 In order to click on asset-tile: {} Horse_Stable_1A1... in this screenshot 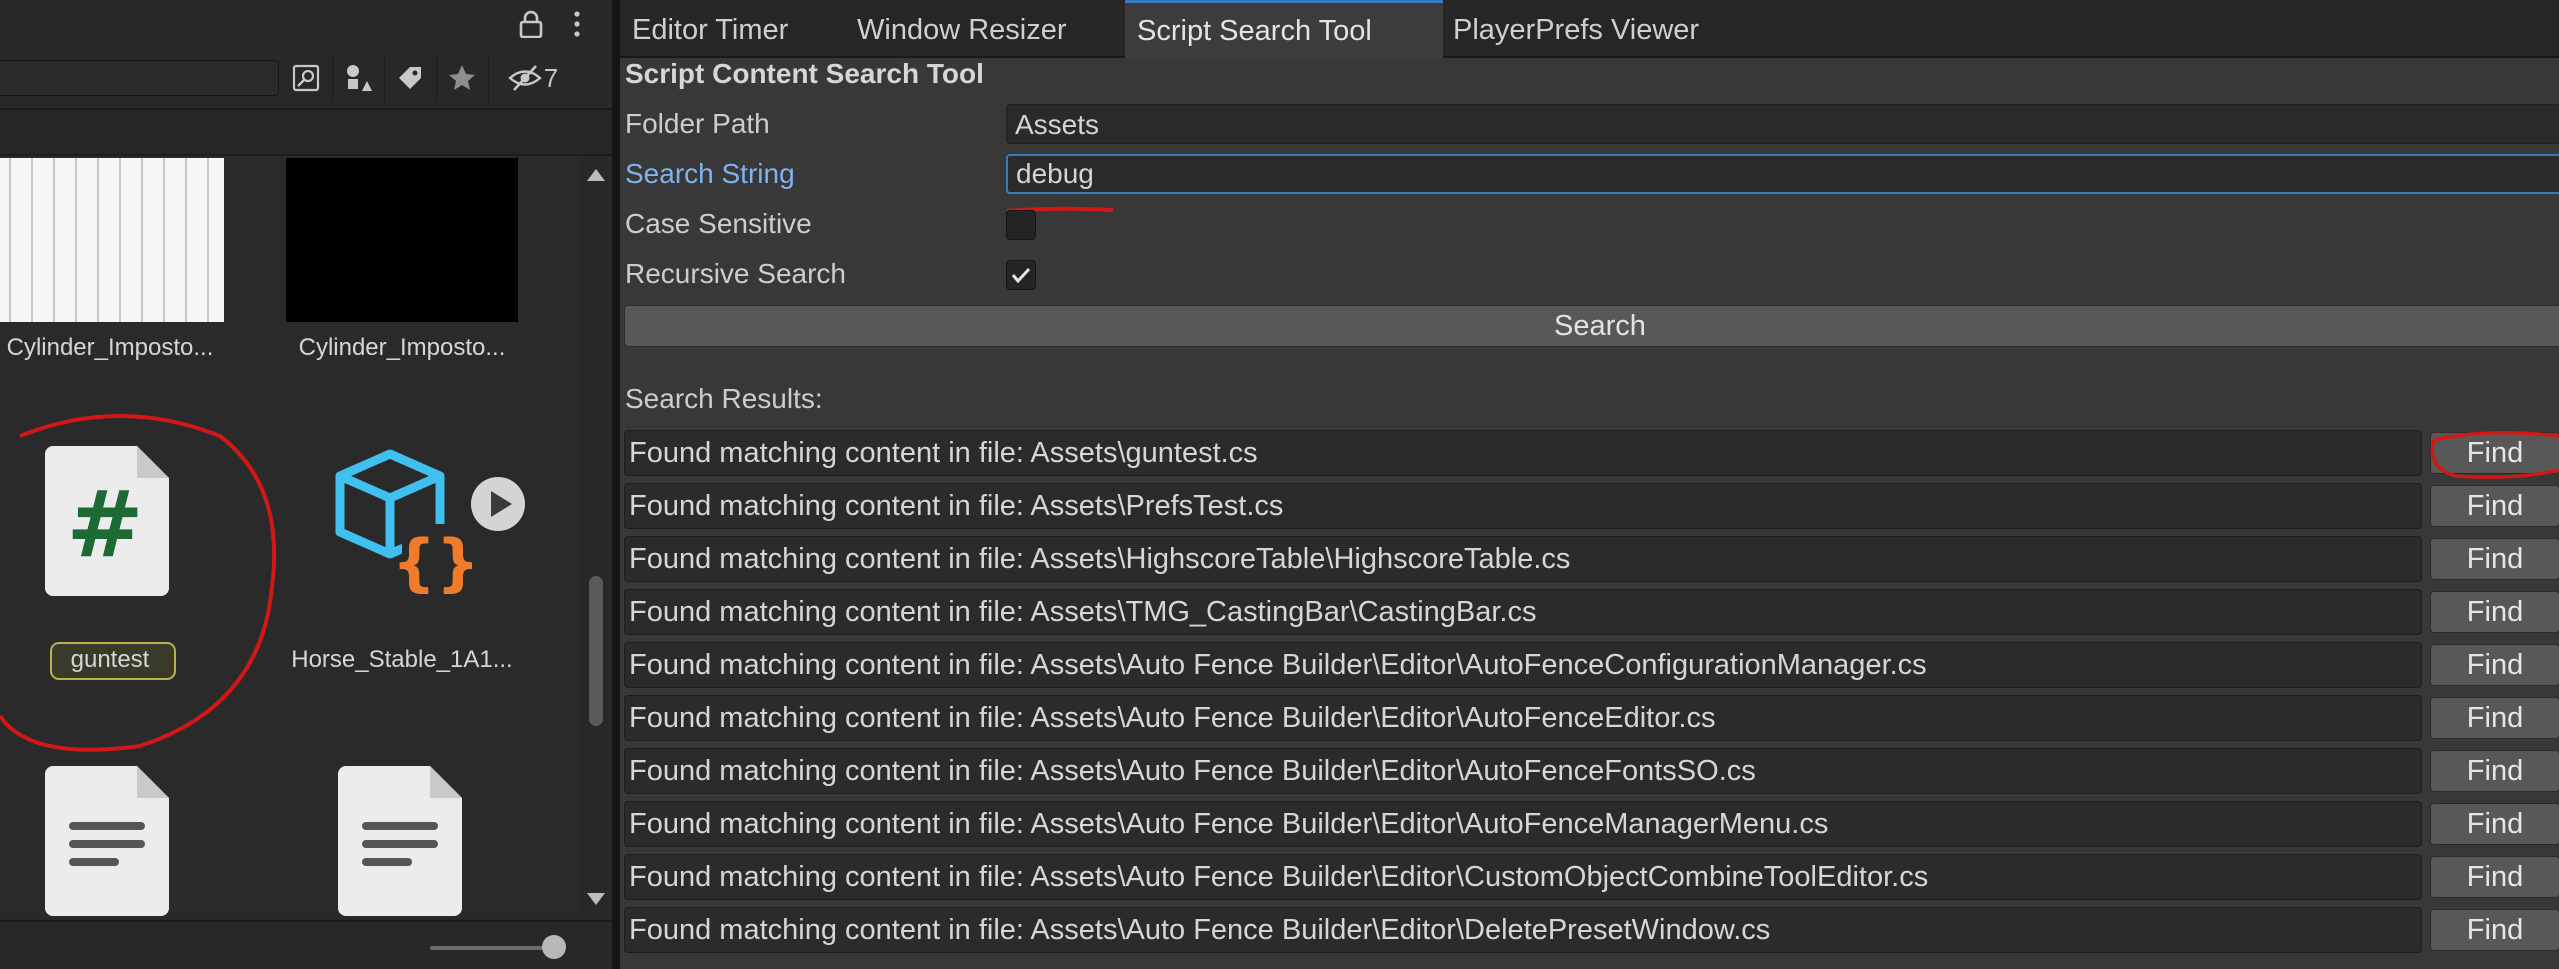, I will do `click(402, 571)`.